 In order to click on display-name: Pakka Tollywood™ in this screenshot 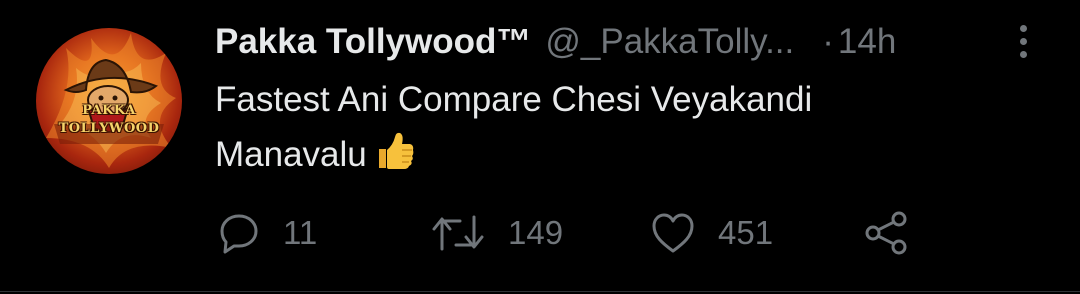, I will do `click(373, 42)`.